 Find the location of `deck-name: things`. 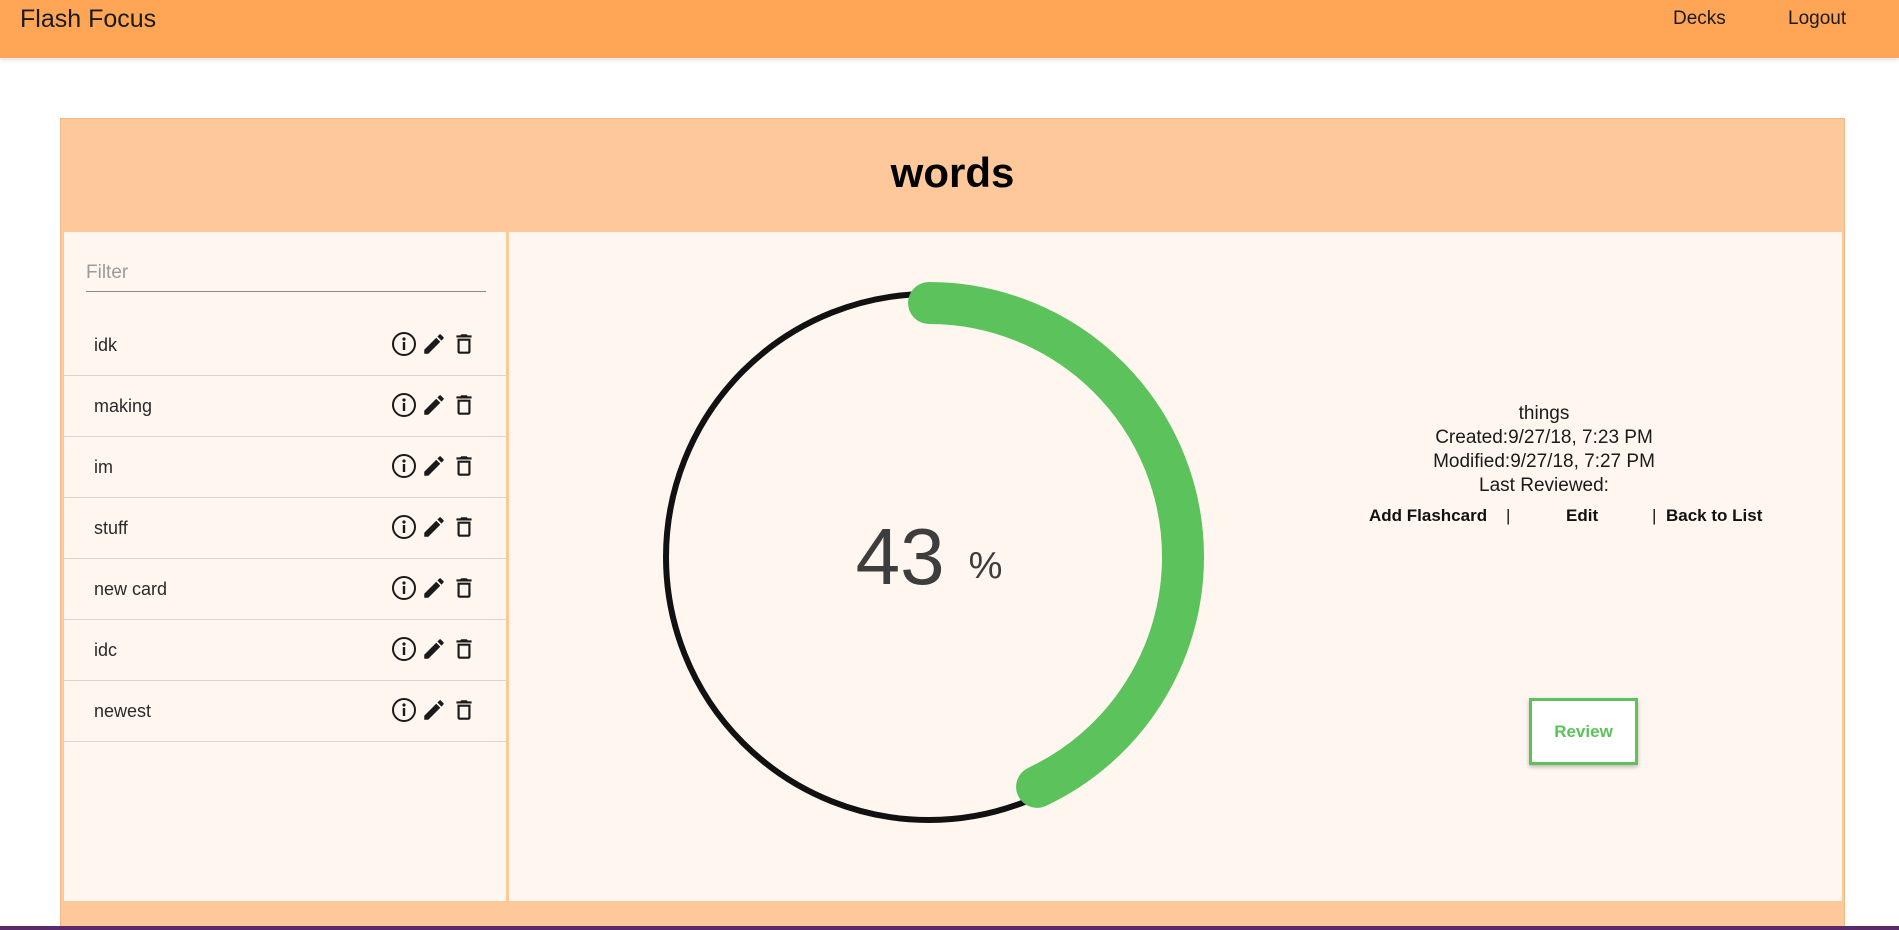

deck-name: things is located at coordinates (1544, 413).